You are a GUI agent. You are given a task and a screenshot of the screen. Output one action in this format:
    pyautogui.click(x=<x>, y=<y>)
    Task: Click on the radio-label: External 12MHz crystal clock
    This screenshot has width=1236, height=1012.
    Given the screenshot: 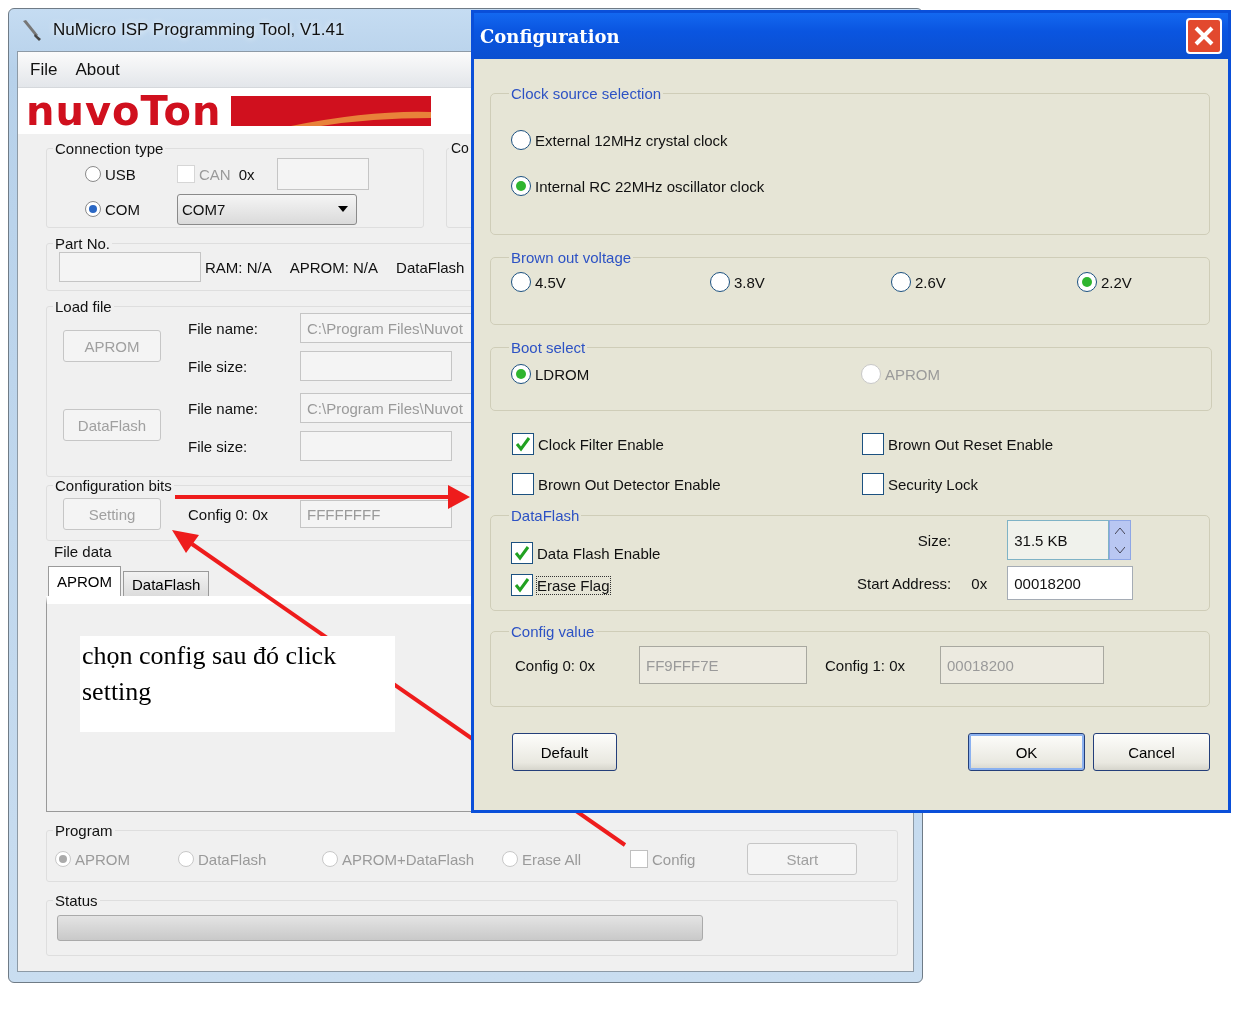 What is the action you would take?
    pyautogui.click(x=631, y=140)
    